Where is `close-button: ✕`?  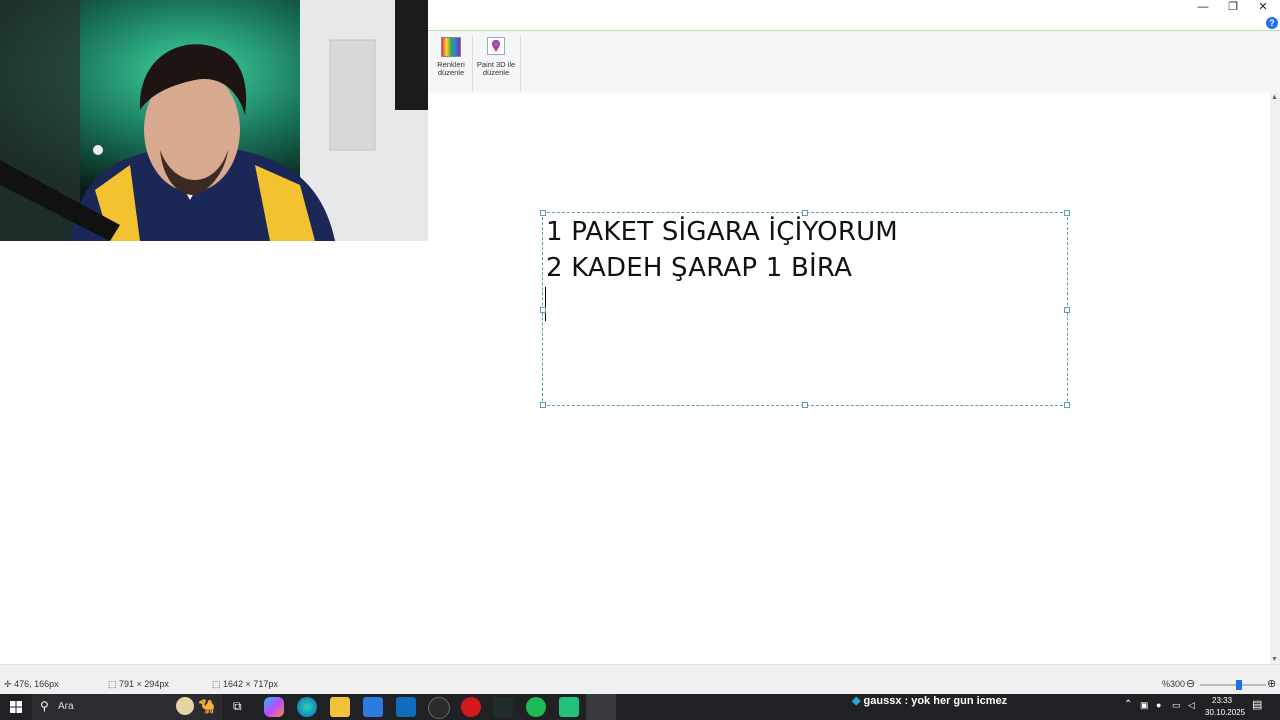
close-button: ✕ is located at coordinates (1263, 8).